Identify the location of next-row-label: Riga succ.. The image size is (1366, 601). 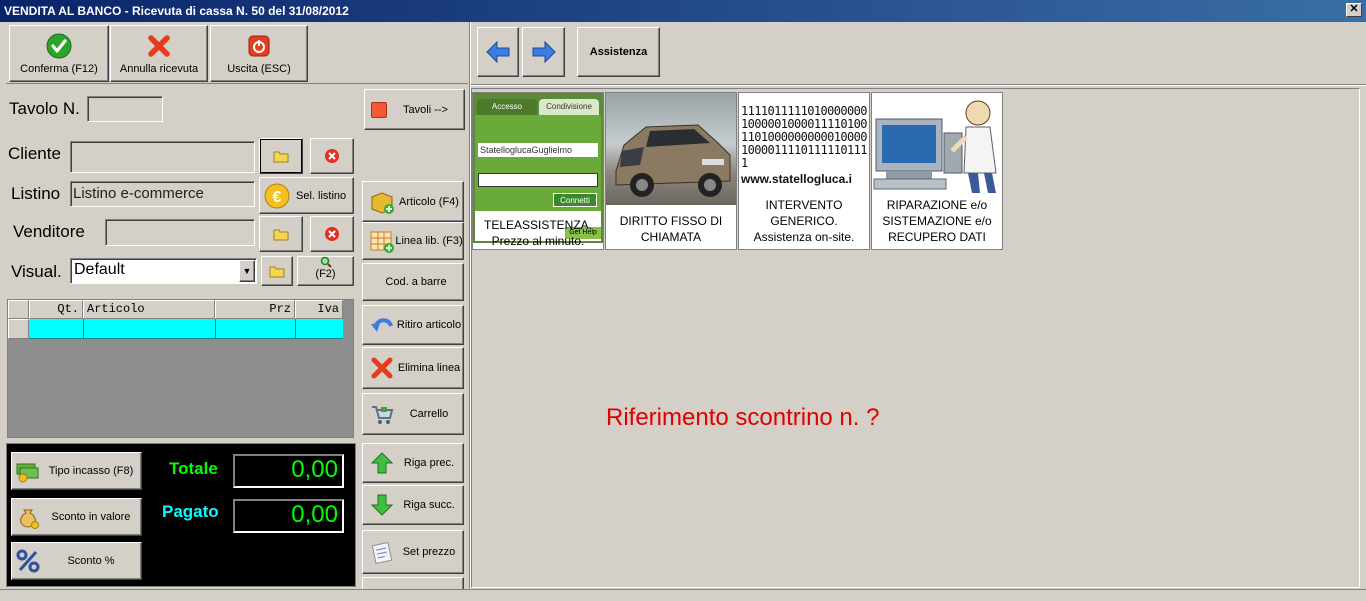
(429, 505).